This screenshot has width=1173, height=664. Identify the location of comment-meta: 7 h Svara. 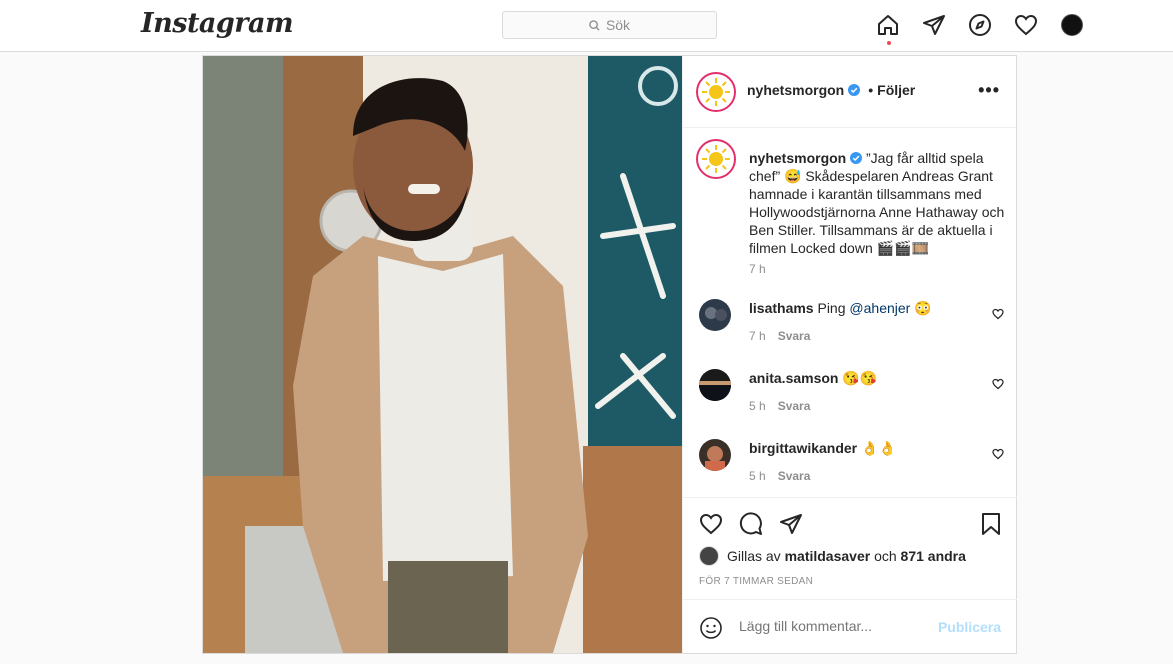
(779, 336).